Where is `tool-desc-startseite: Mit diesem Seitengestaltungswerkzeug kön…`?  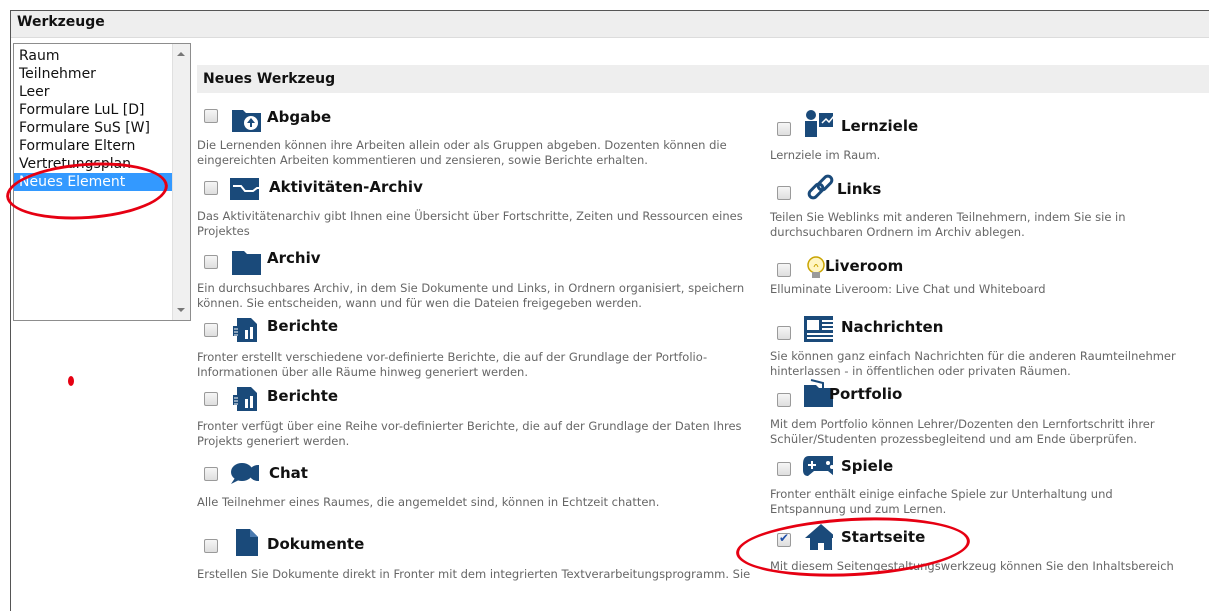 tool-desc-startseite: Mit diesem Seitengestaltungswerkzeug kön… is located at coordinates (972, 566).